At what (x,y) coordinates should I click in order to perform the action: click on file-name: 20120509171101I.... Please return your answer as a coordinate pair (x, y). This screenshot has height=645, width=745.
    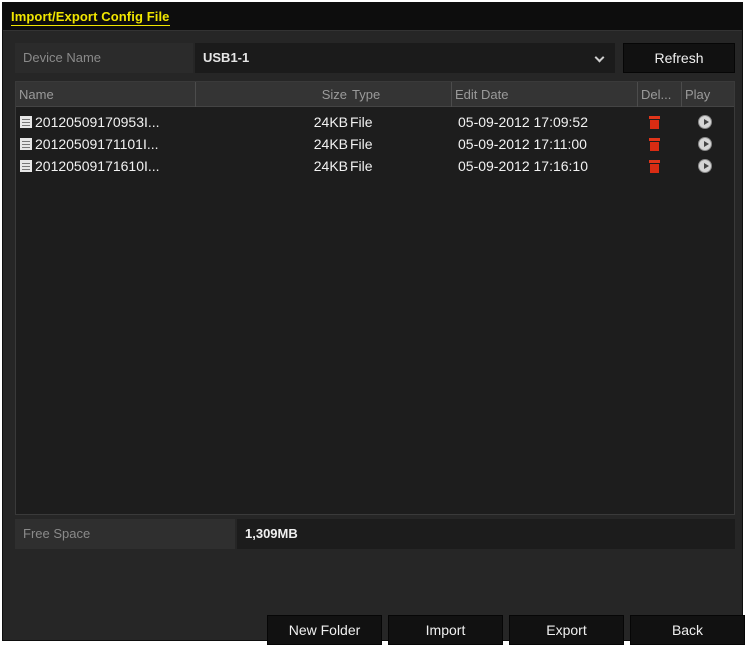
    Looking at the image, I should click on (97, 144).